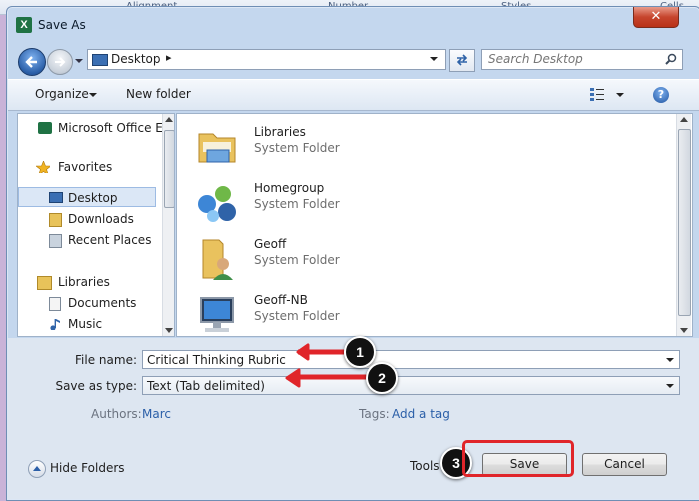 The width and height of the screenshot is (699, 501). What do you see at coordinates (360, 352) in the screenshot?
I see `step-1-callout: 1` at bounding box center [360, 352].